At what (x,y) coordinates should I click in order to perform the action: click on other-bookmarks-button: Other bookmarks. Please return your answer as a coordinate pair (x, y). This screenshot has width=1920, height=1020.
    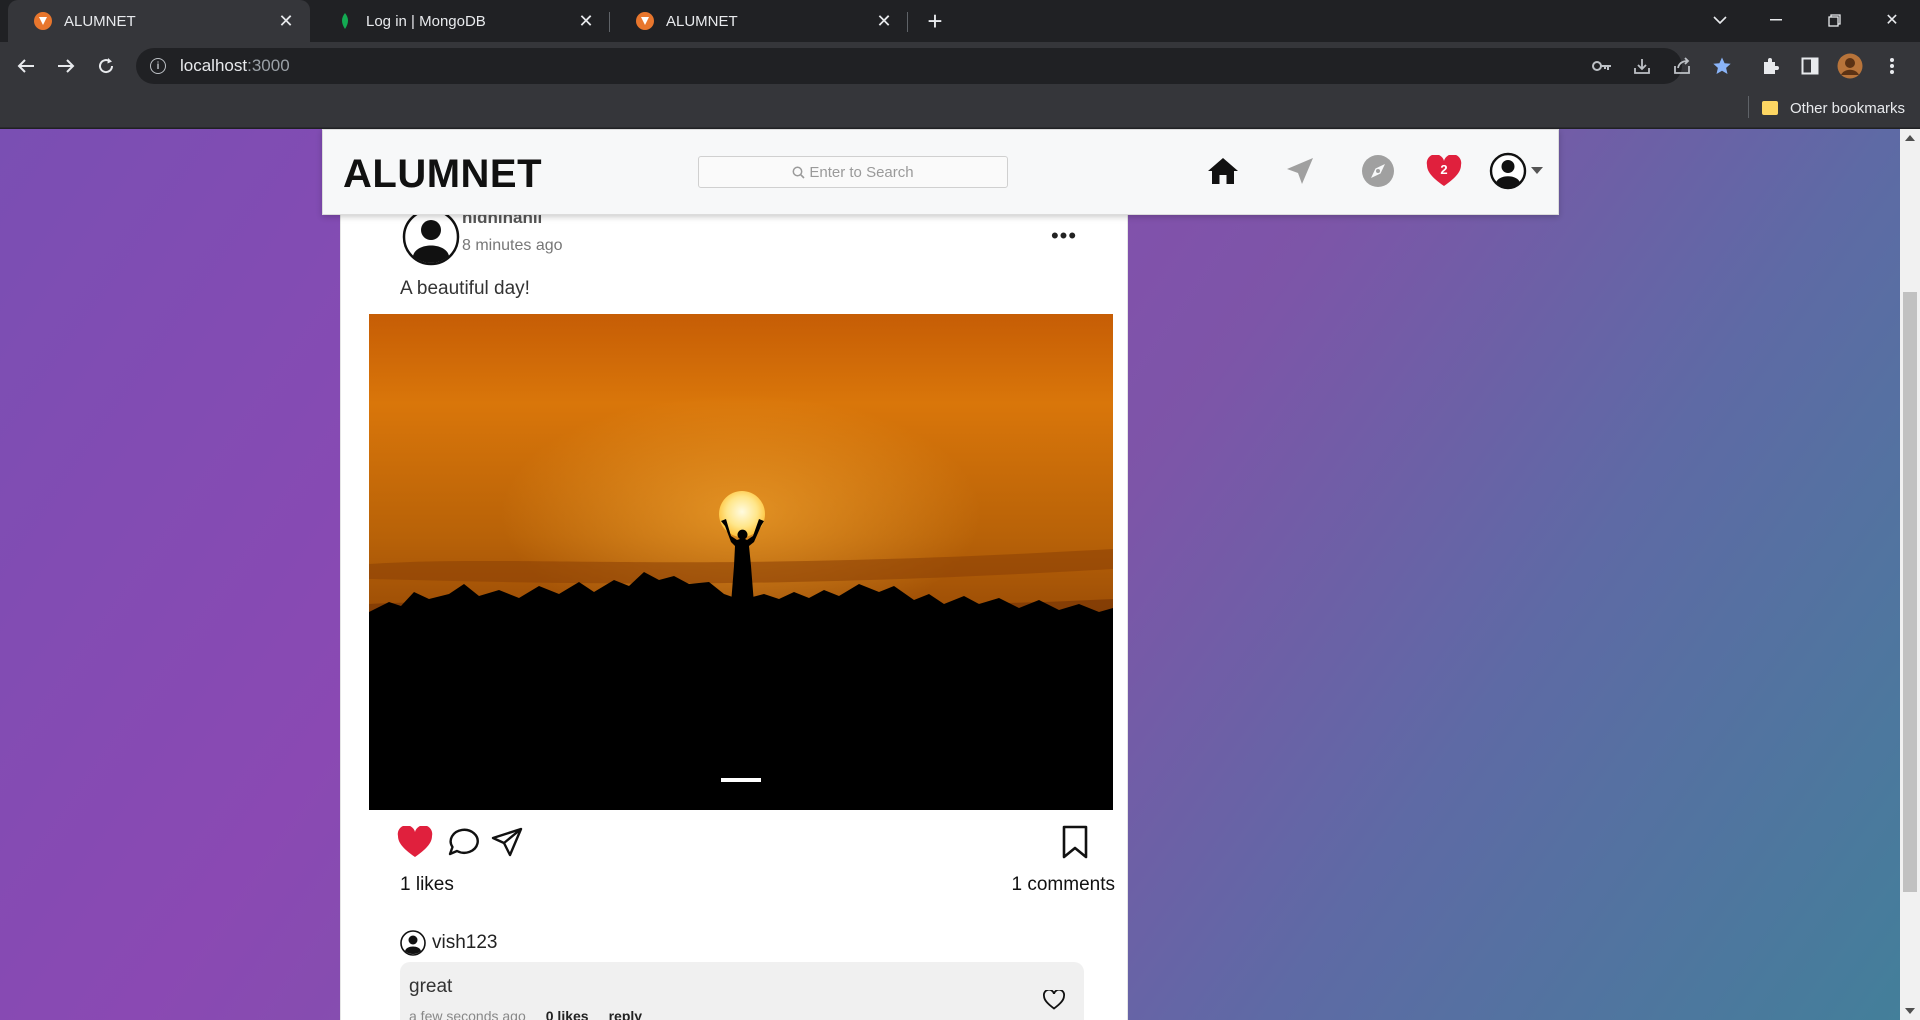
    Looking at the image, I should click on (1833, 108).